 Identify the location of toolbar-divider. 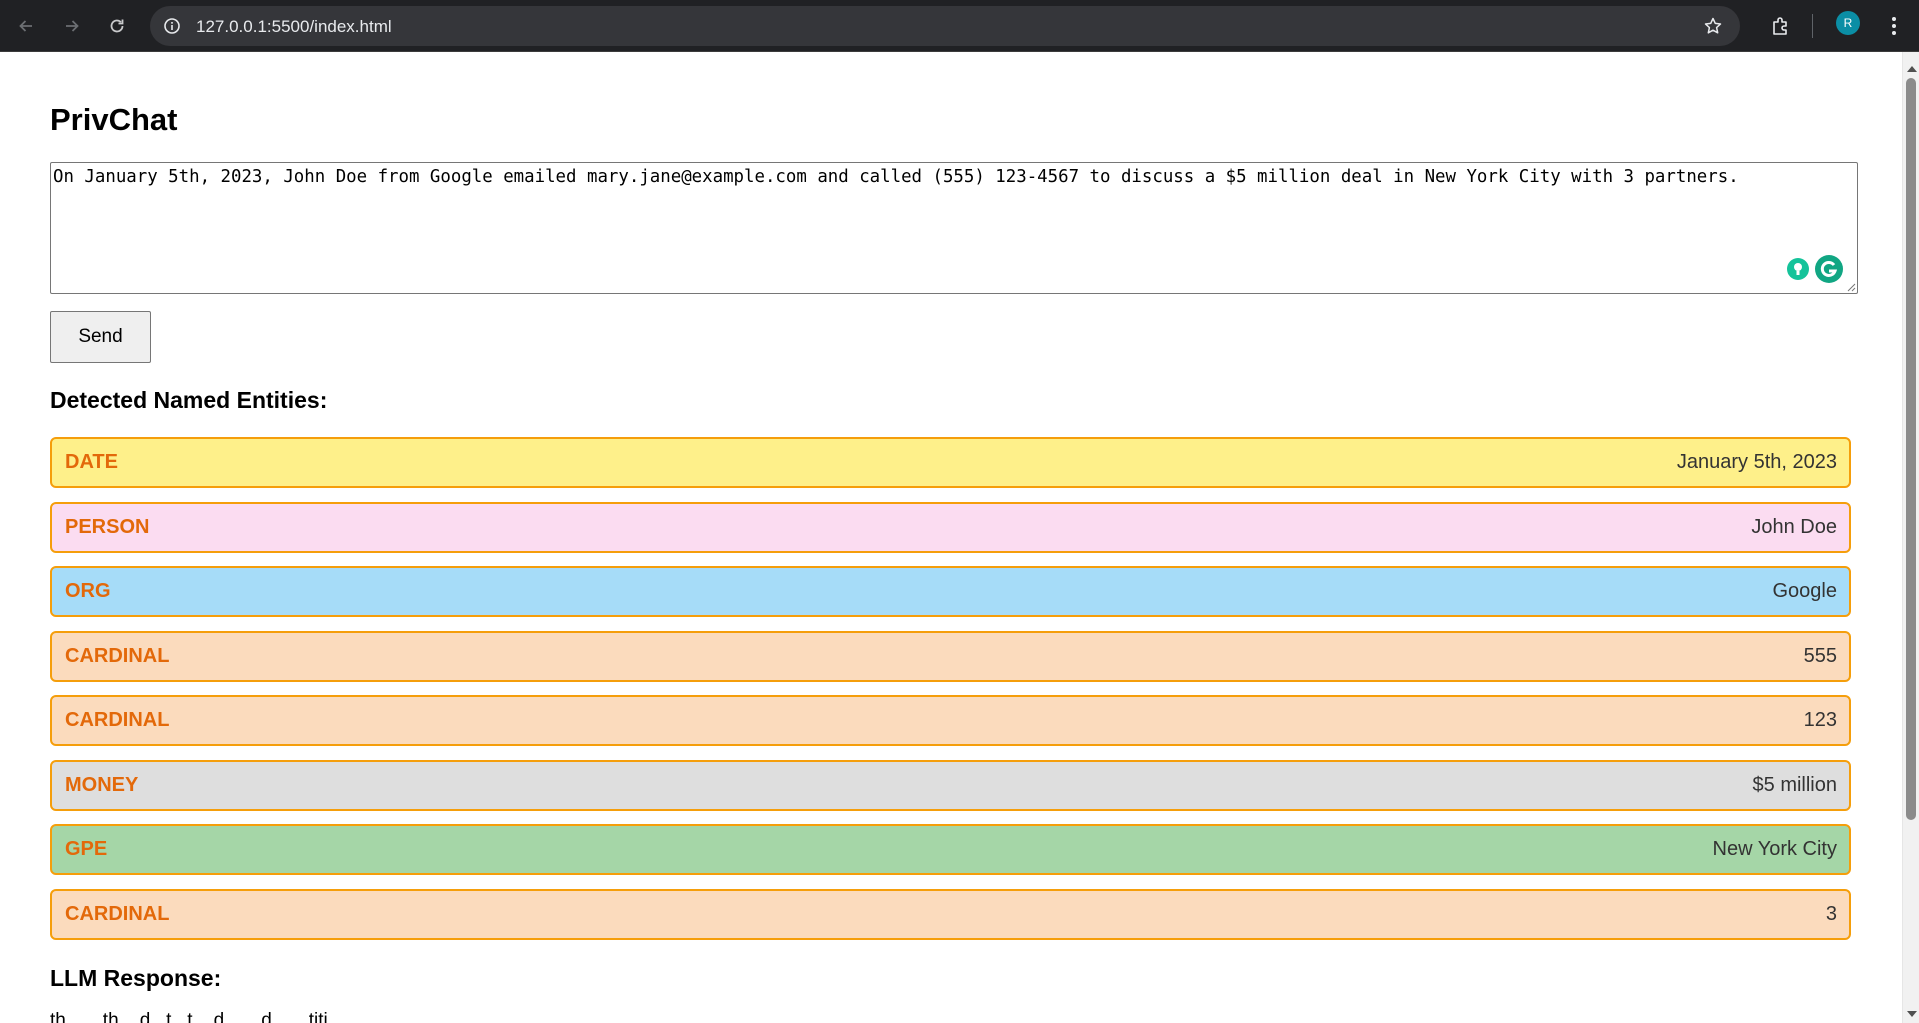
(1812, 26).